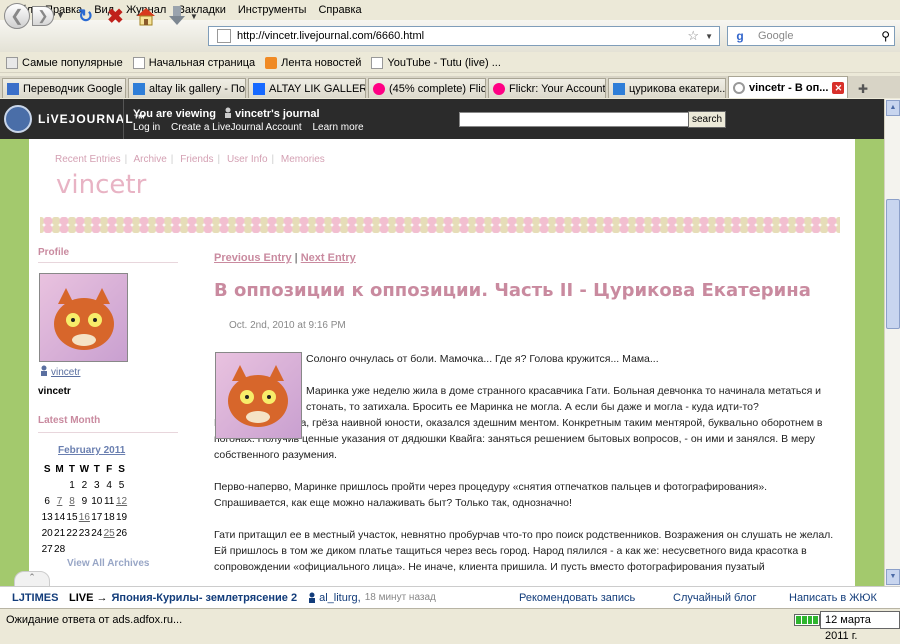 The image size is (900, 644). What do you see at coordinates (115, 16) in the screenshot?
I see `stop-icon: ✖` at bounding box center [115, 16].